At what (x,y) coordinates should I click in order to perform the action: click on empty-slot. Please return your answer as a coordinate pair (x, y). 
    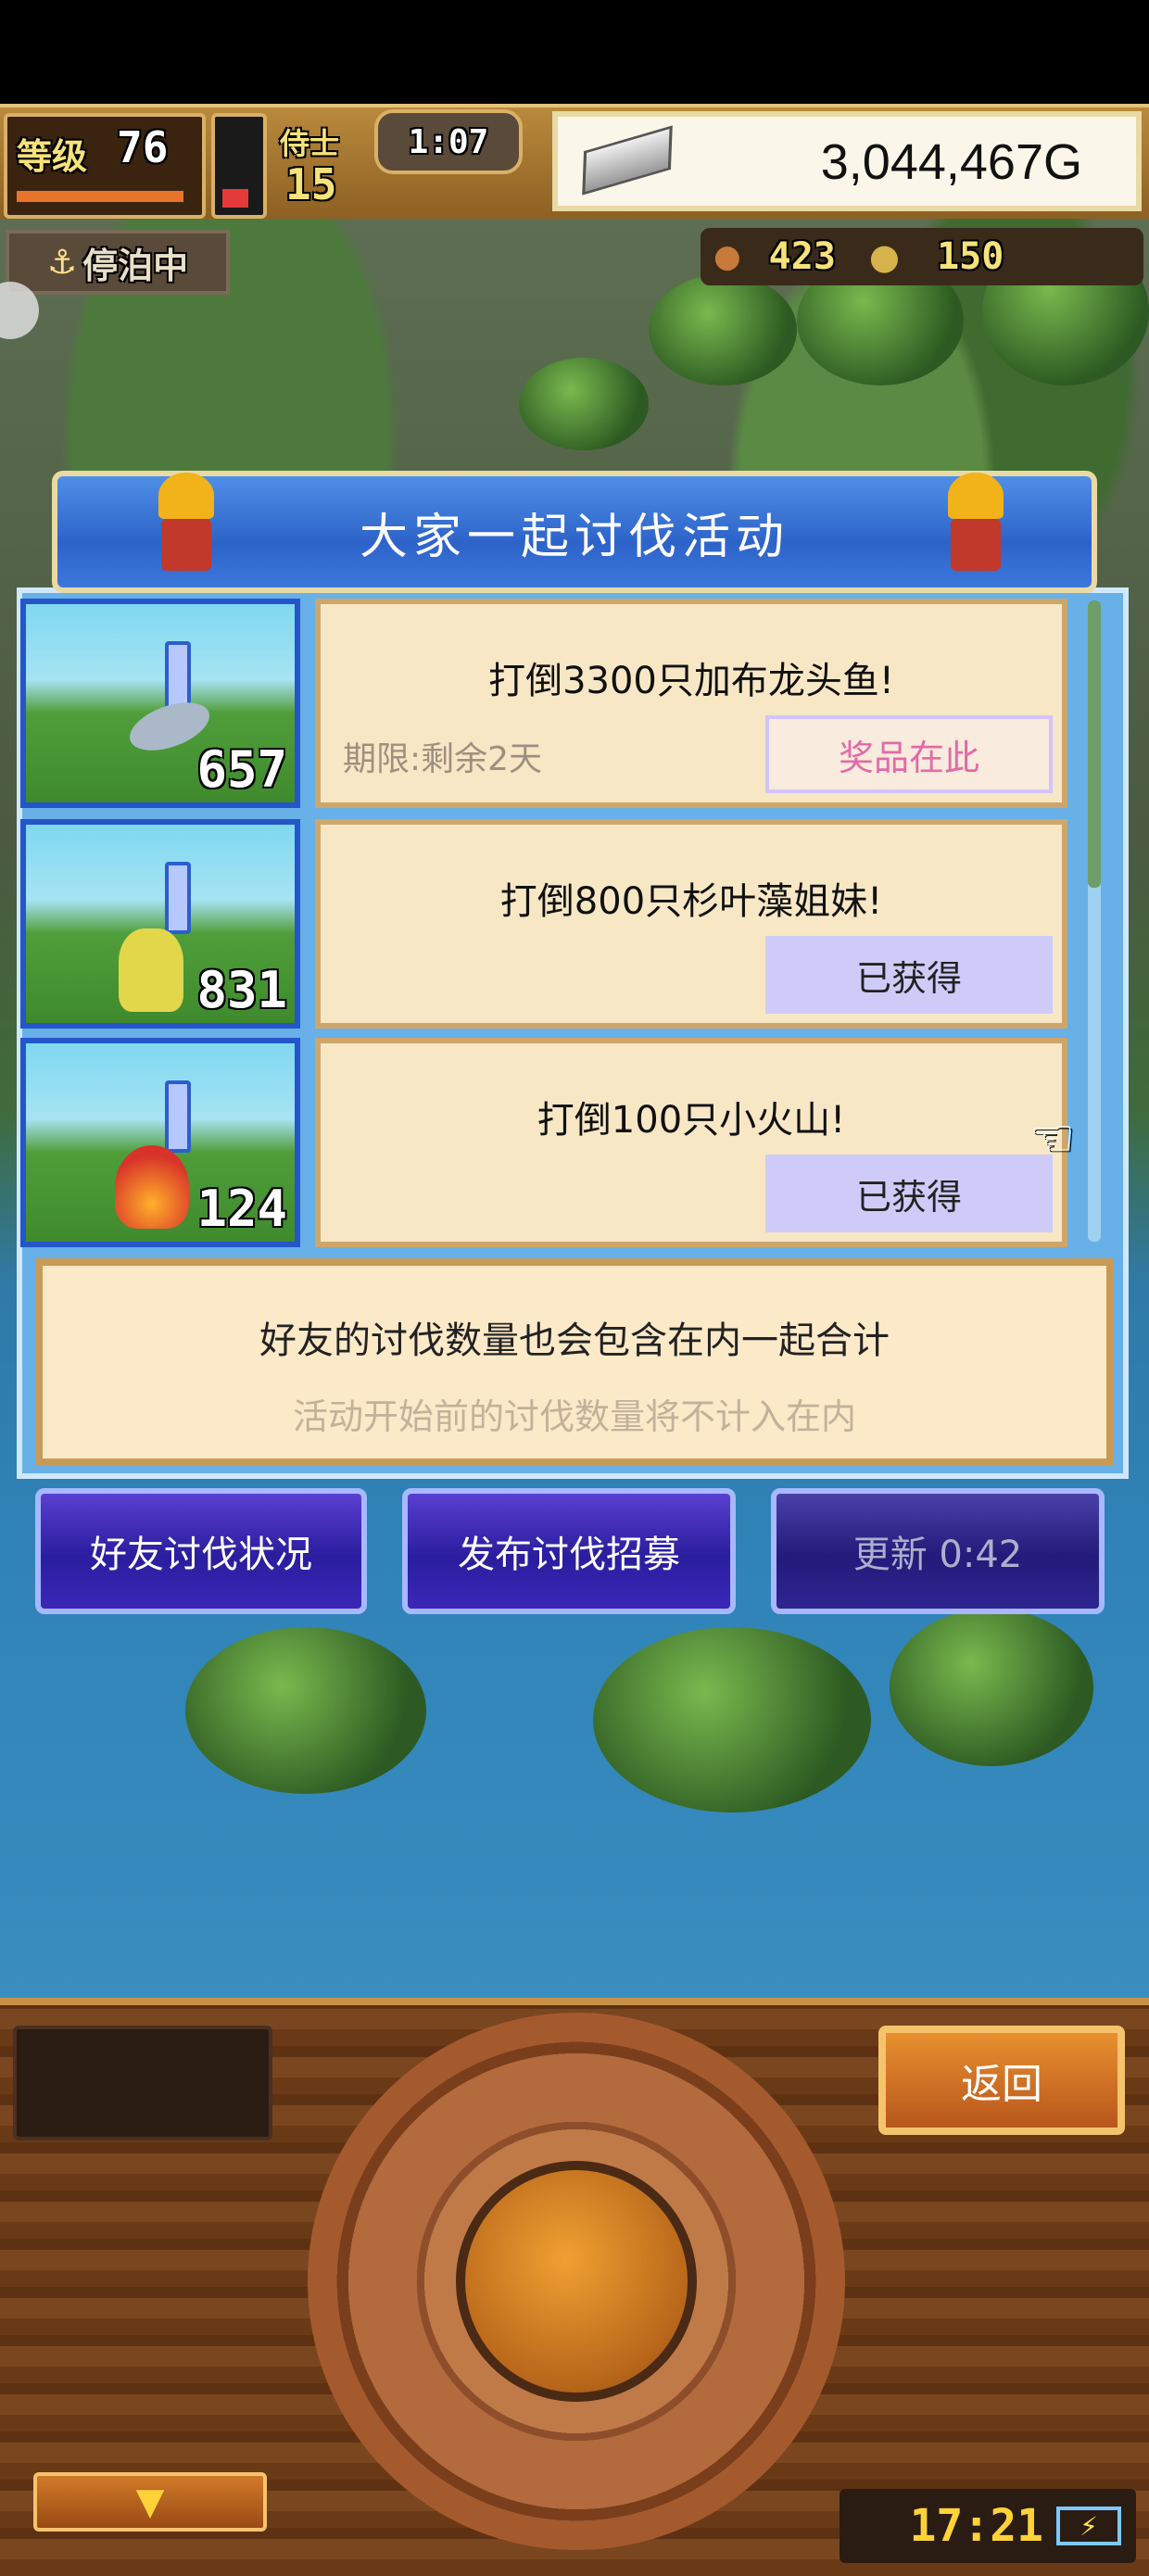
    Looking at the image, I should click on (142, 2083).